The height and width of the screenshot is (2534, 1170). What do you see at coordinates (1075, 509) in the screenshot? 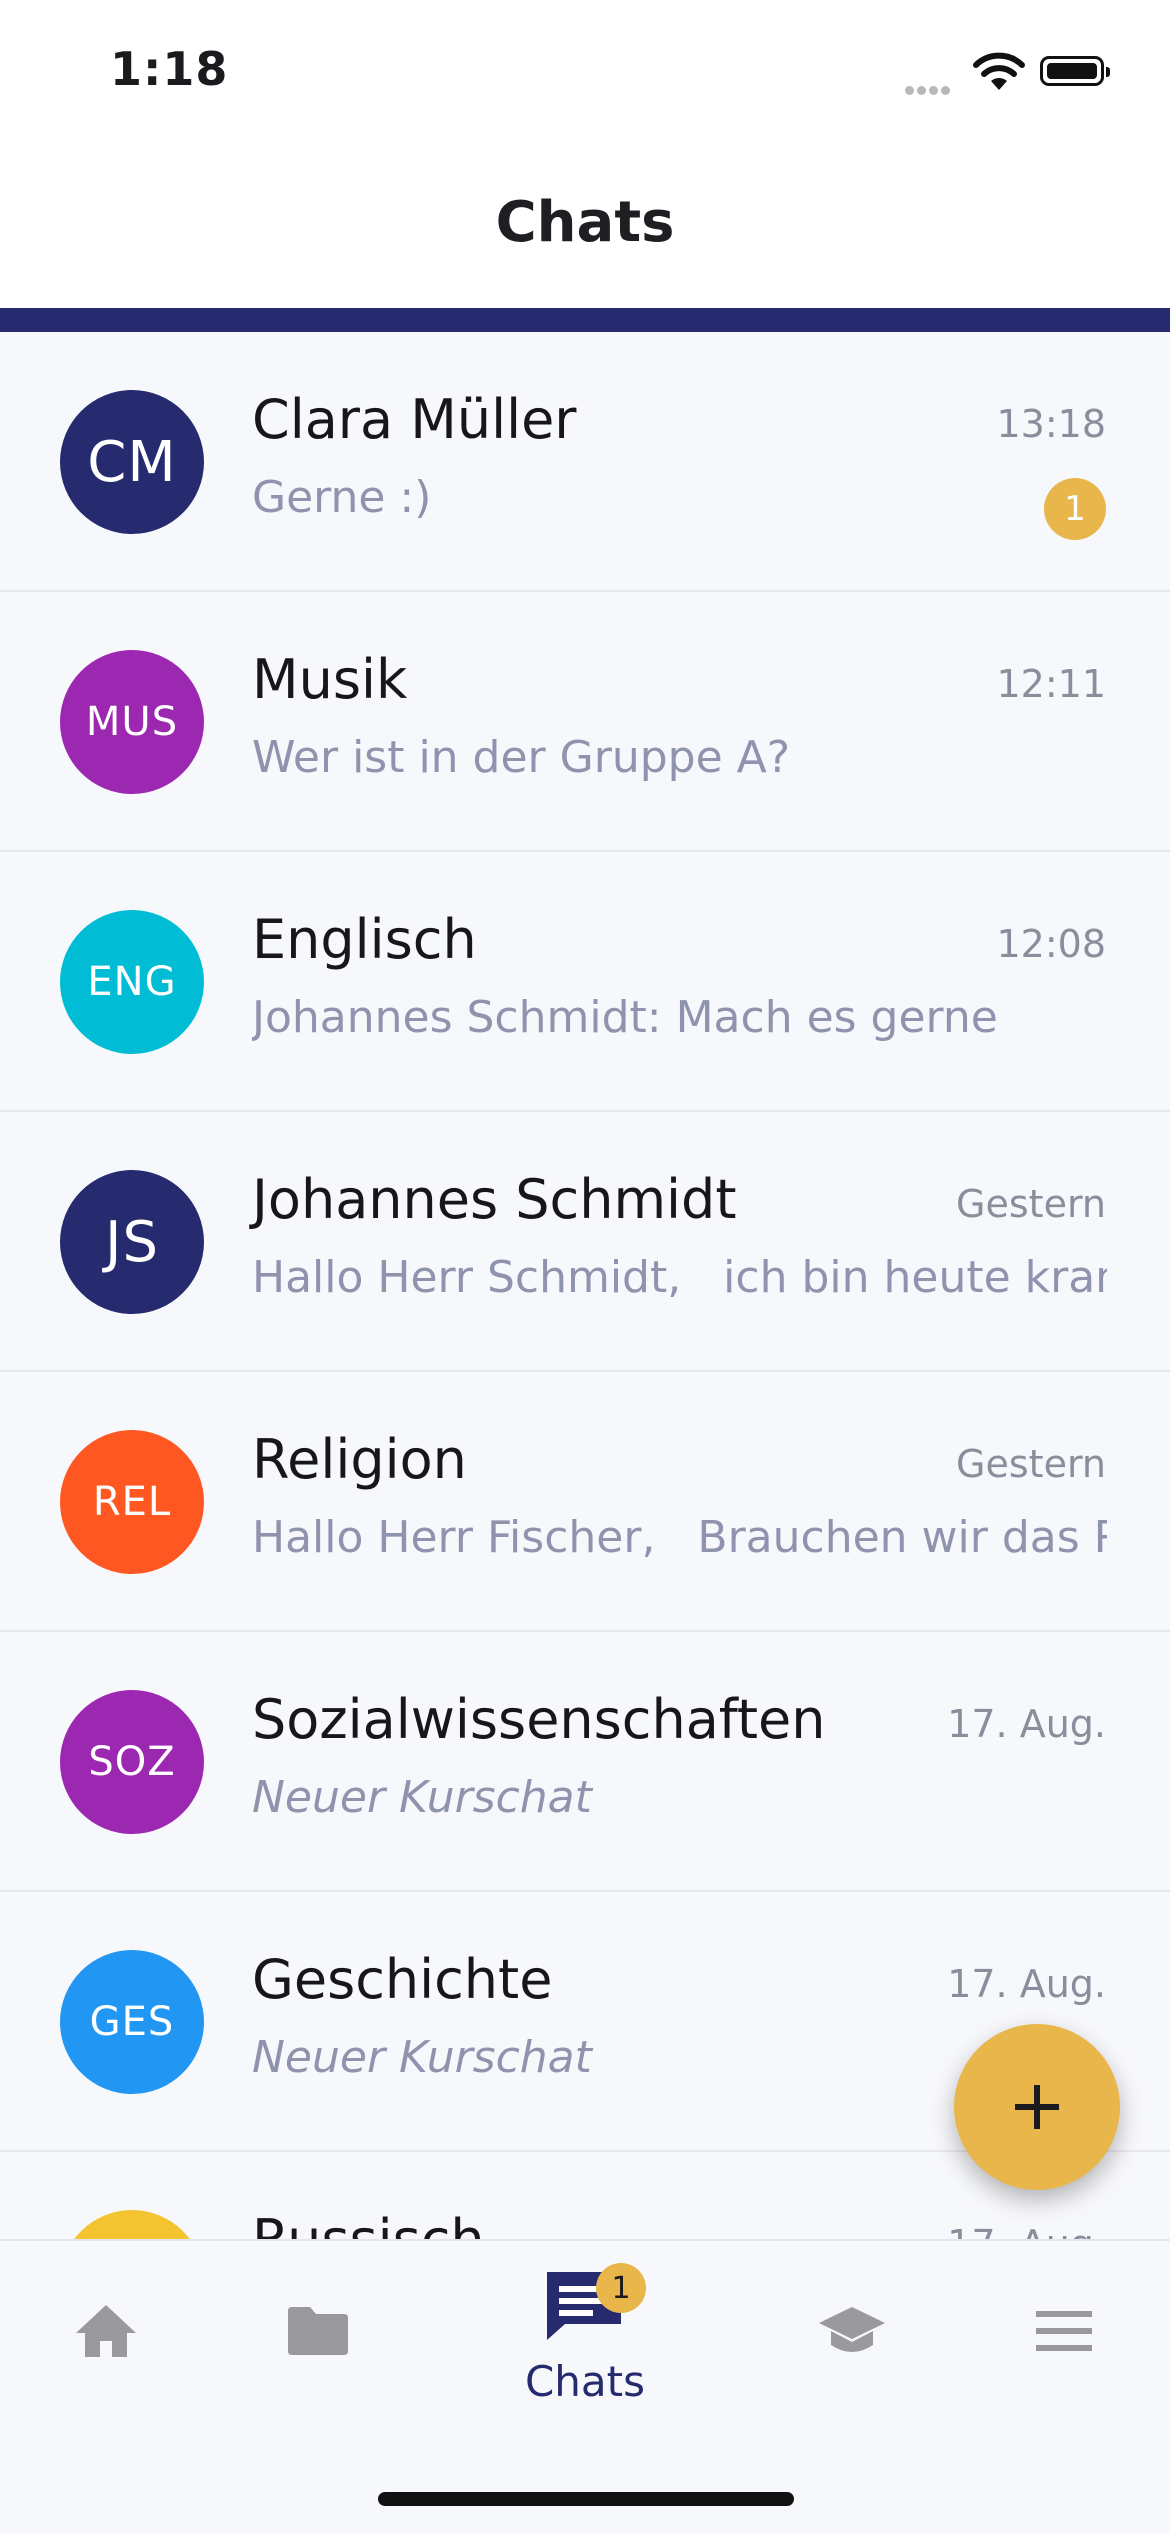
I see `unread-badge: 1` at bounding box center [1075, 509].